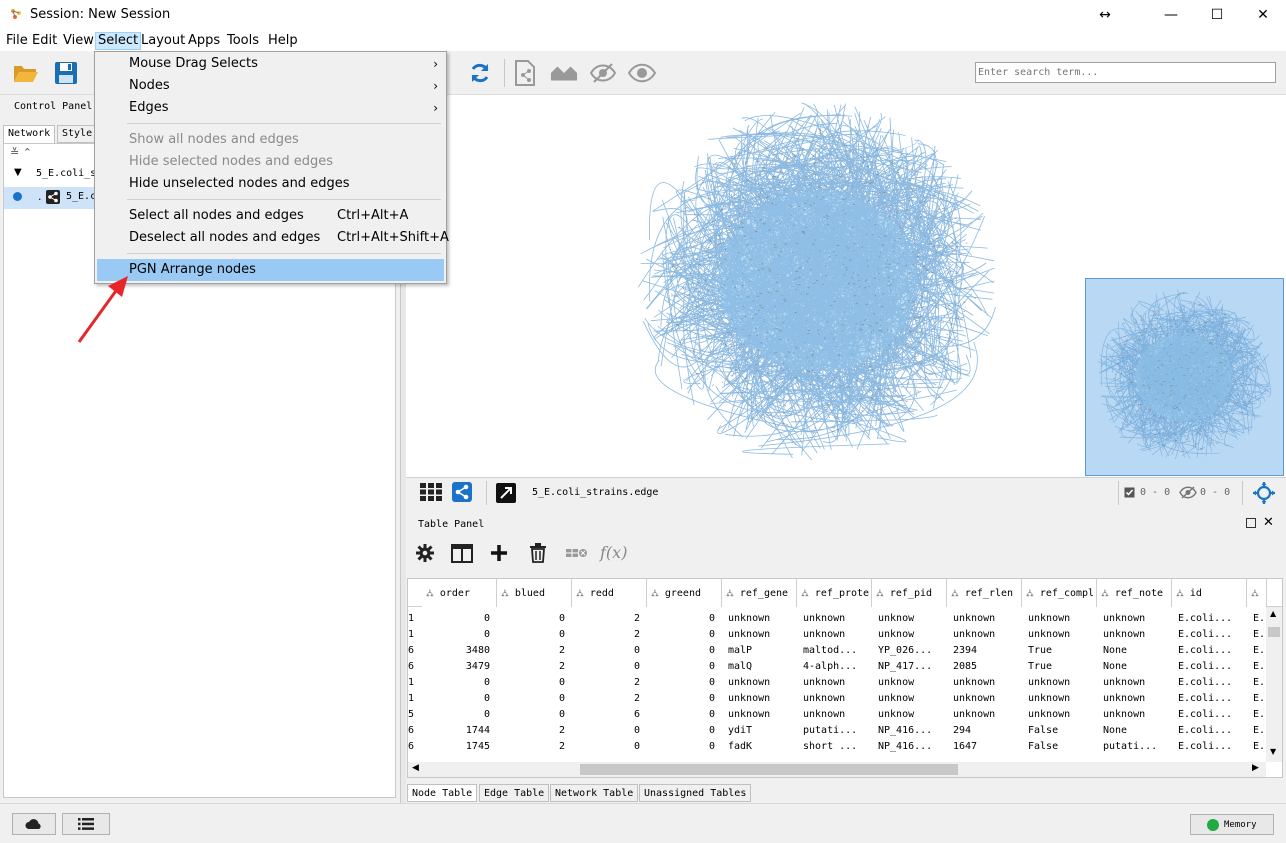 The image size is (1286, 843). Describe the element at coordinates (1059, 593) in the screenshot. I see `column-header: ⛼ ref_compl` at that location.